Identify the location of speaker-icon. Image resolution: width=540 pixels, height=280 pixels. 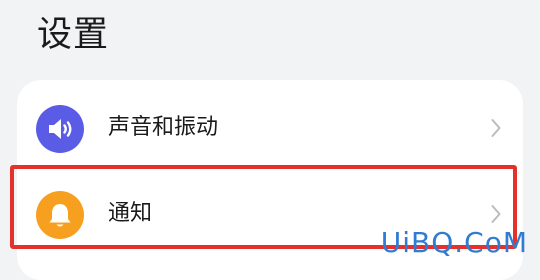
(60, 129).